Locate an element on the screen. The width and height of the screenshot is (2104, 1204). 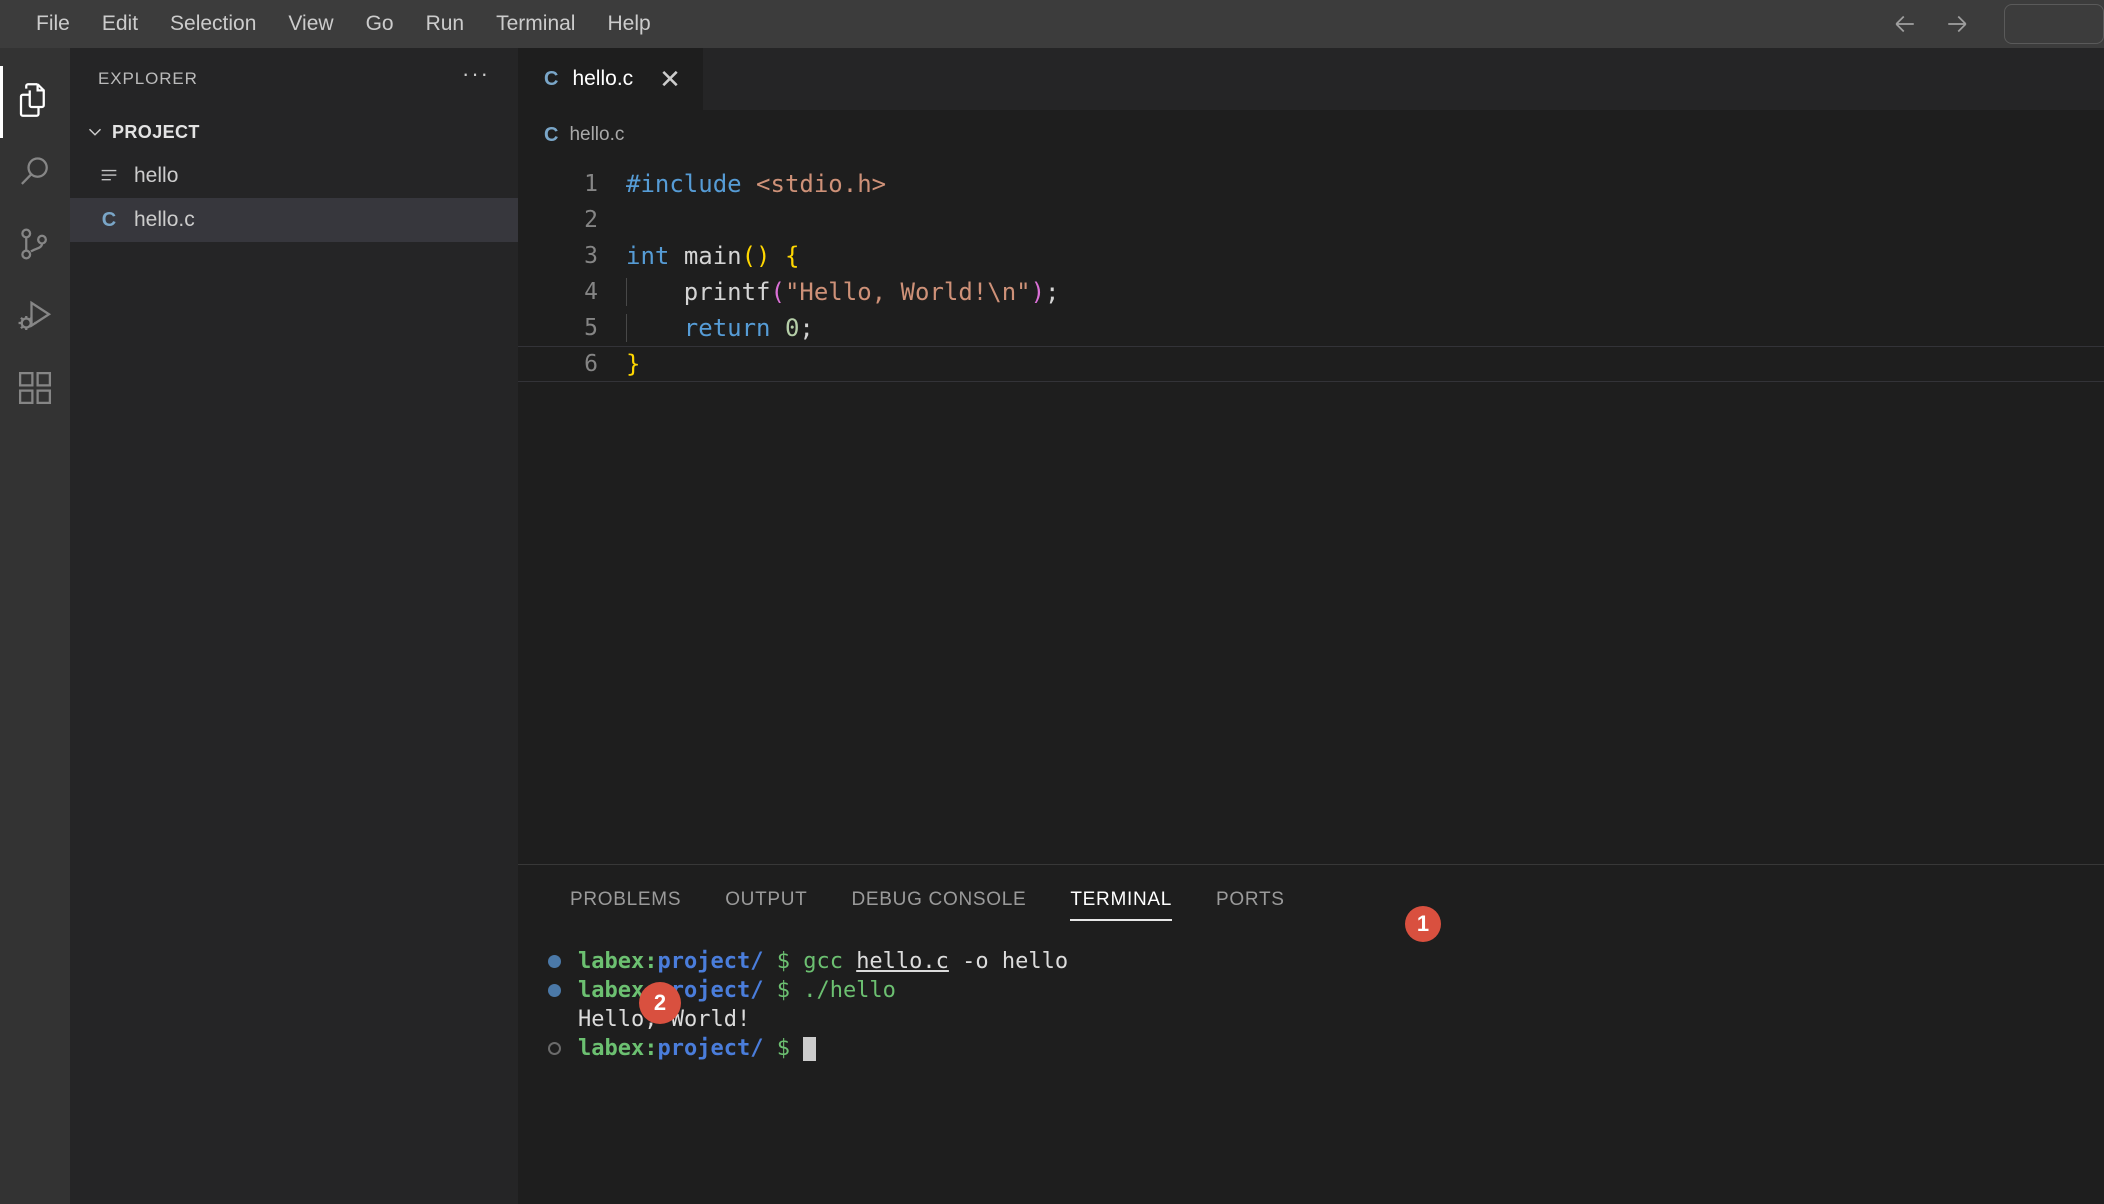
files-icon is located at coordinates (35, 102).